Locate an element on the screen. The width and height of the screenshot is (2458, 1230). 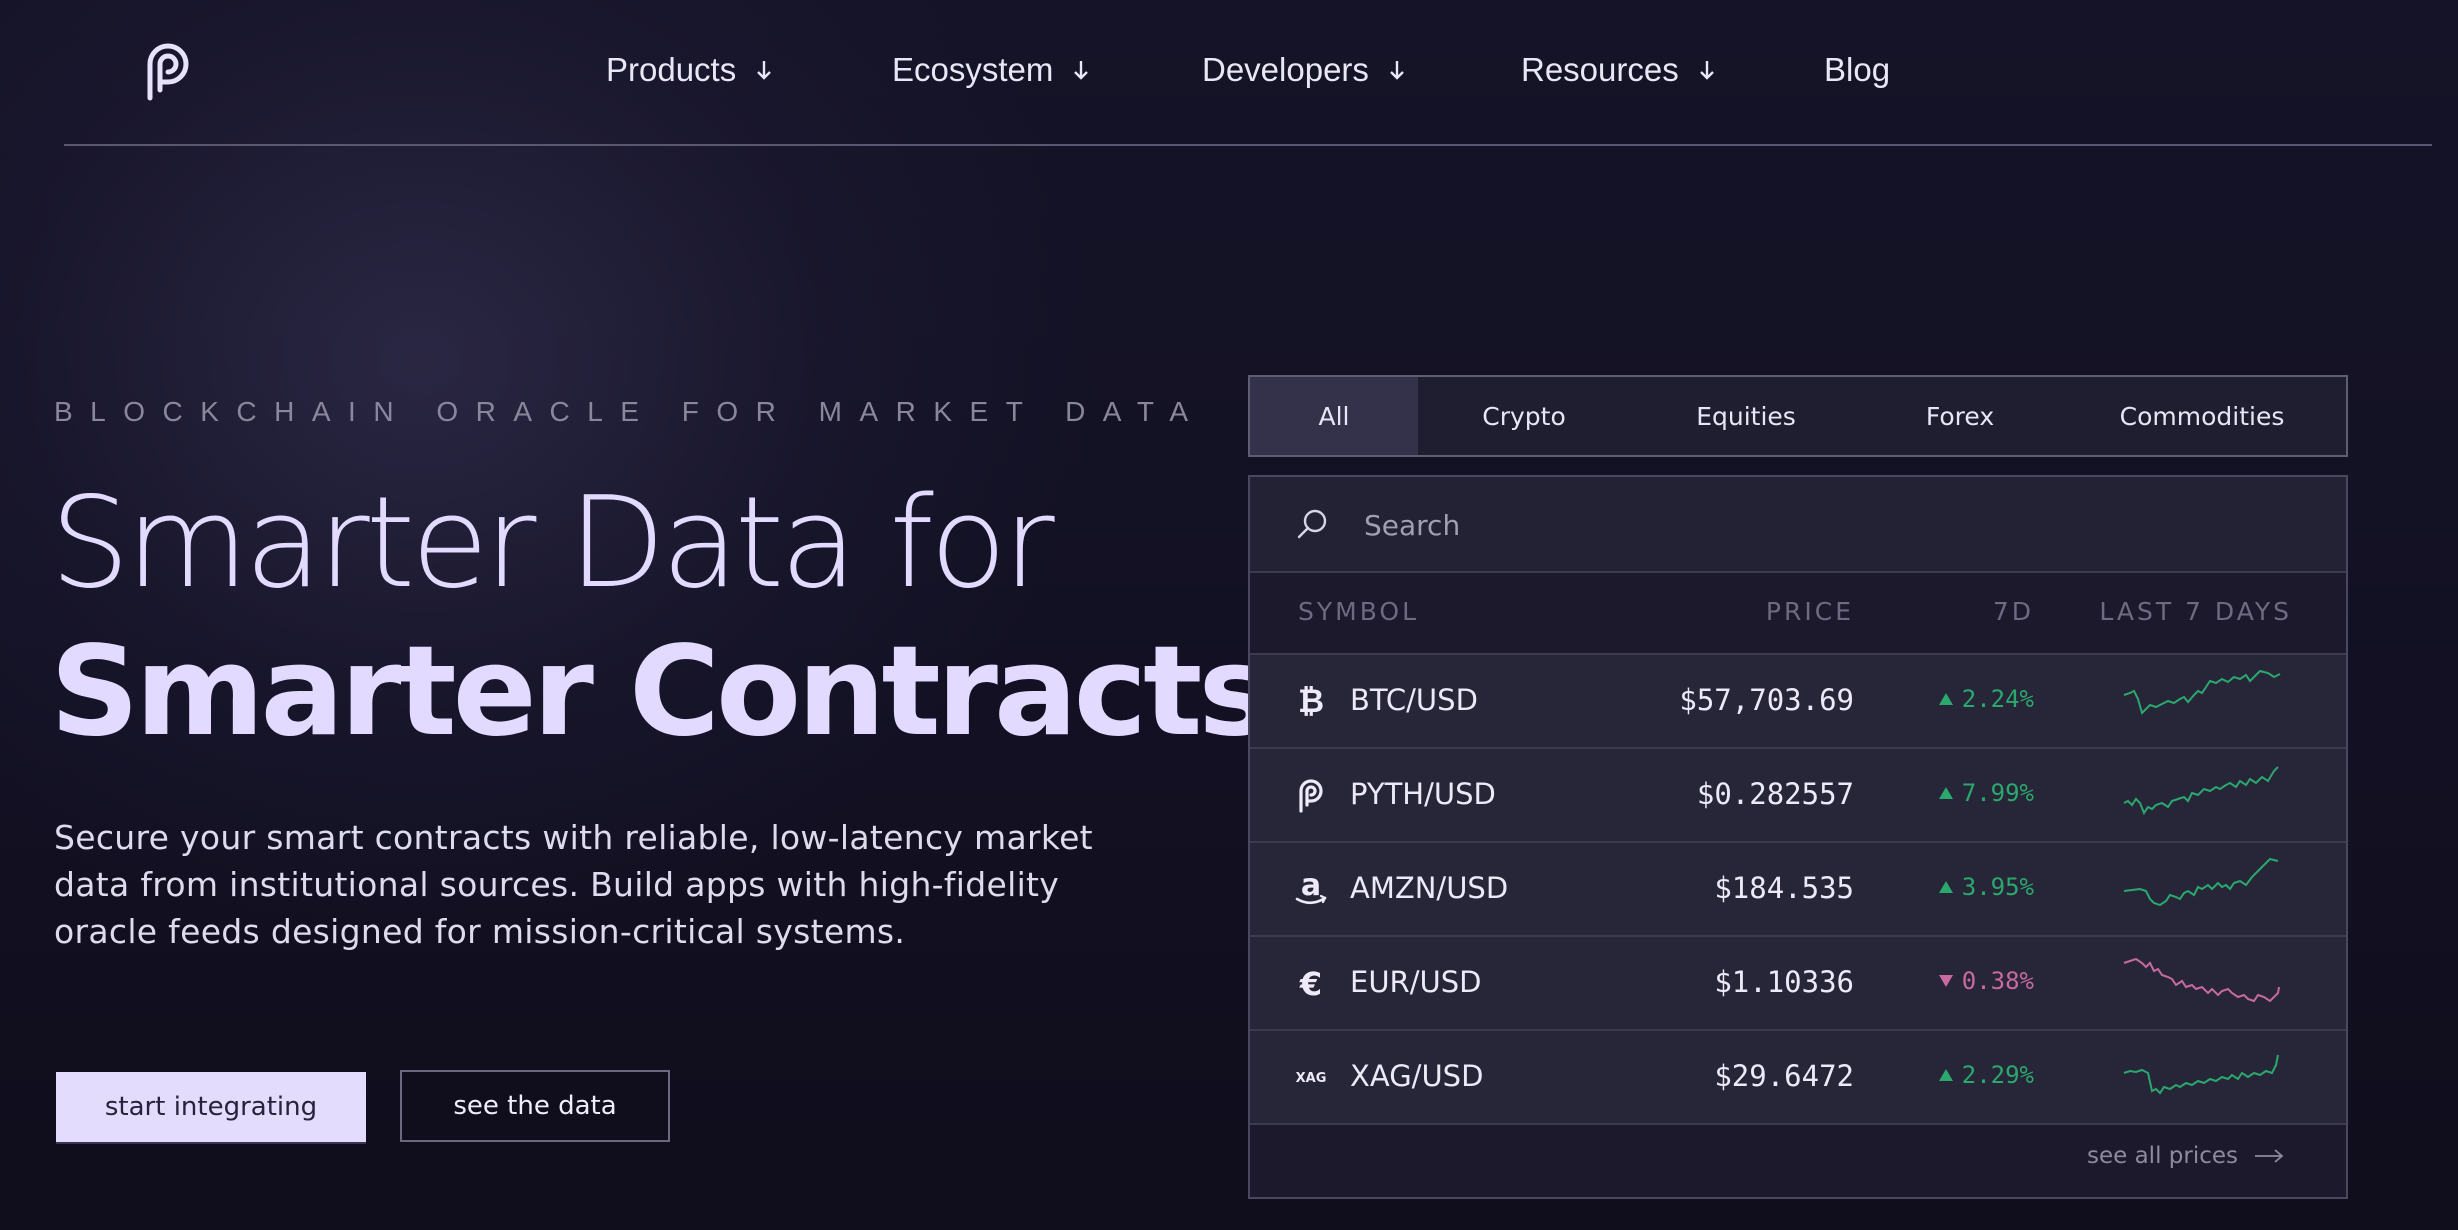
table-header: SYMBOL PRICE 7D LAST 7 DAYS is located at coordinates (1798, 614).